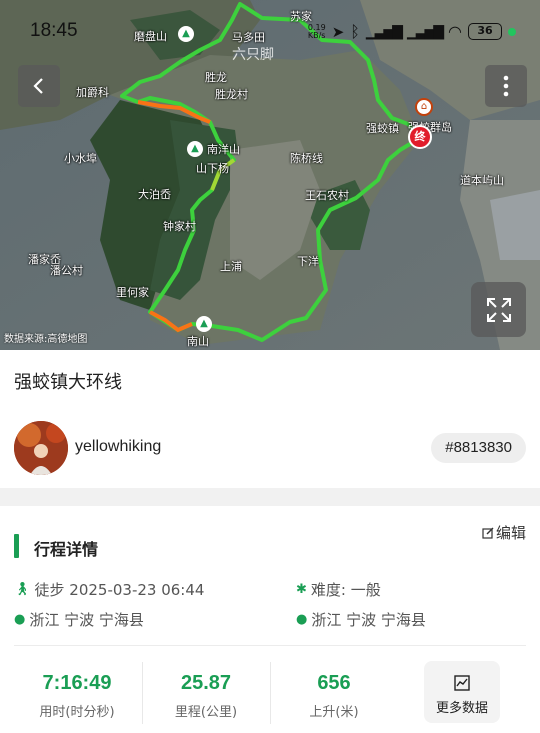 The height and width of the screenshot is (733, 540). I want to click on end-location-text: 浙江 宁波 宁海县, so click(368, 620).